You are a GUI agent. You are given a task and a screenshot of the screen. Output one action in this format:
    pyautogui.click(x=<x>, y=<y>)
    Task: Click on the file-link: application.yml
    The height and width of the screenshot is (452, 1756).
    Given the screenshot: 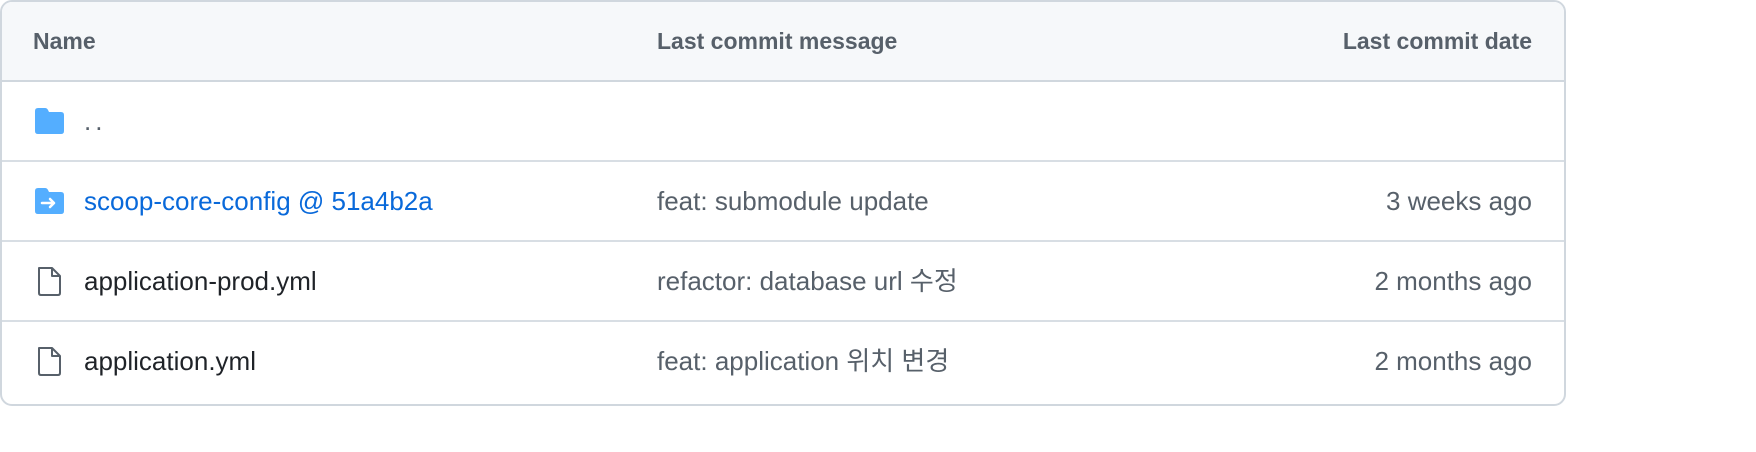 What is the action you would take?
    pyautogui.click(x=170, y=361)
    